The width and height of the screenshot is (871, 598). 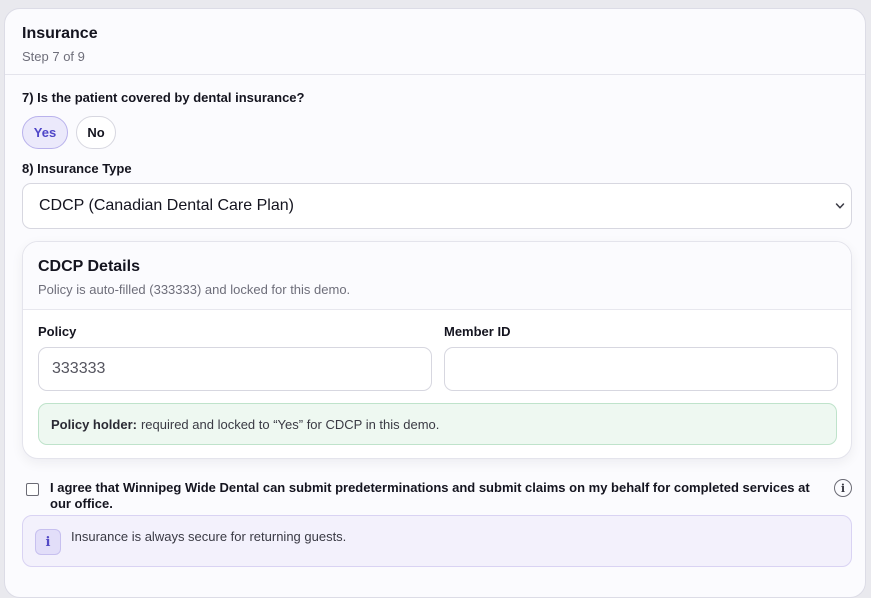 I want to click on policy-holder-label: Policy holder:, so click(x=94, y=424).